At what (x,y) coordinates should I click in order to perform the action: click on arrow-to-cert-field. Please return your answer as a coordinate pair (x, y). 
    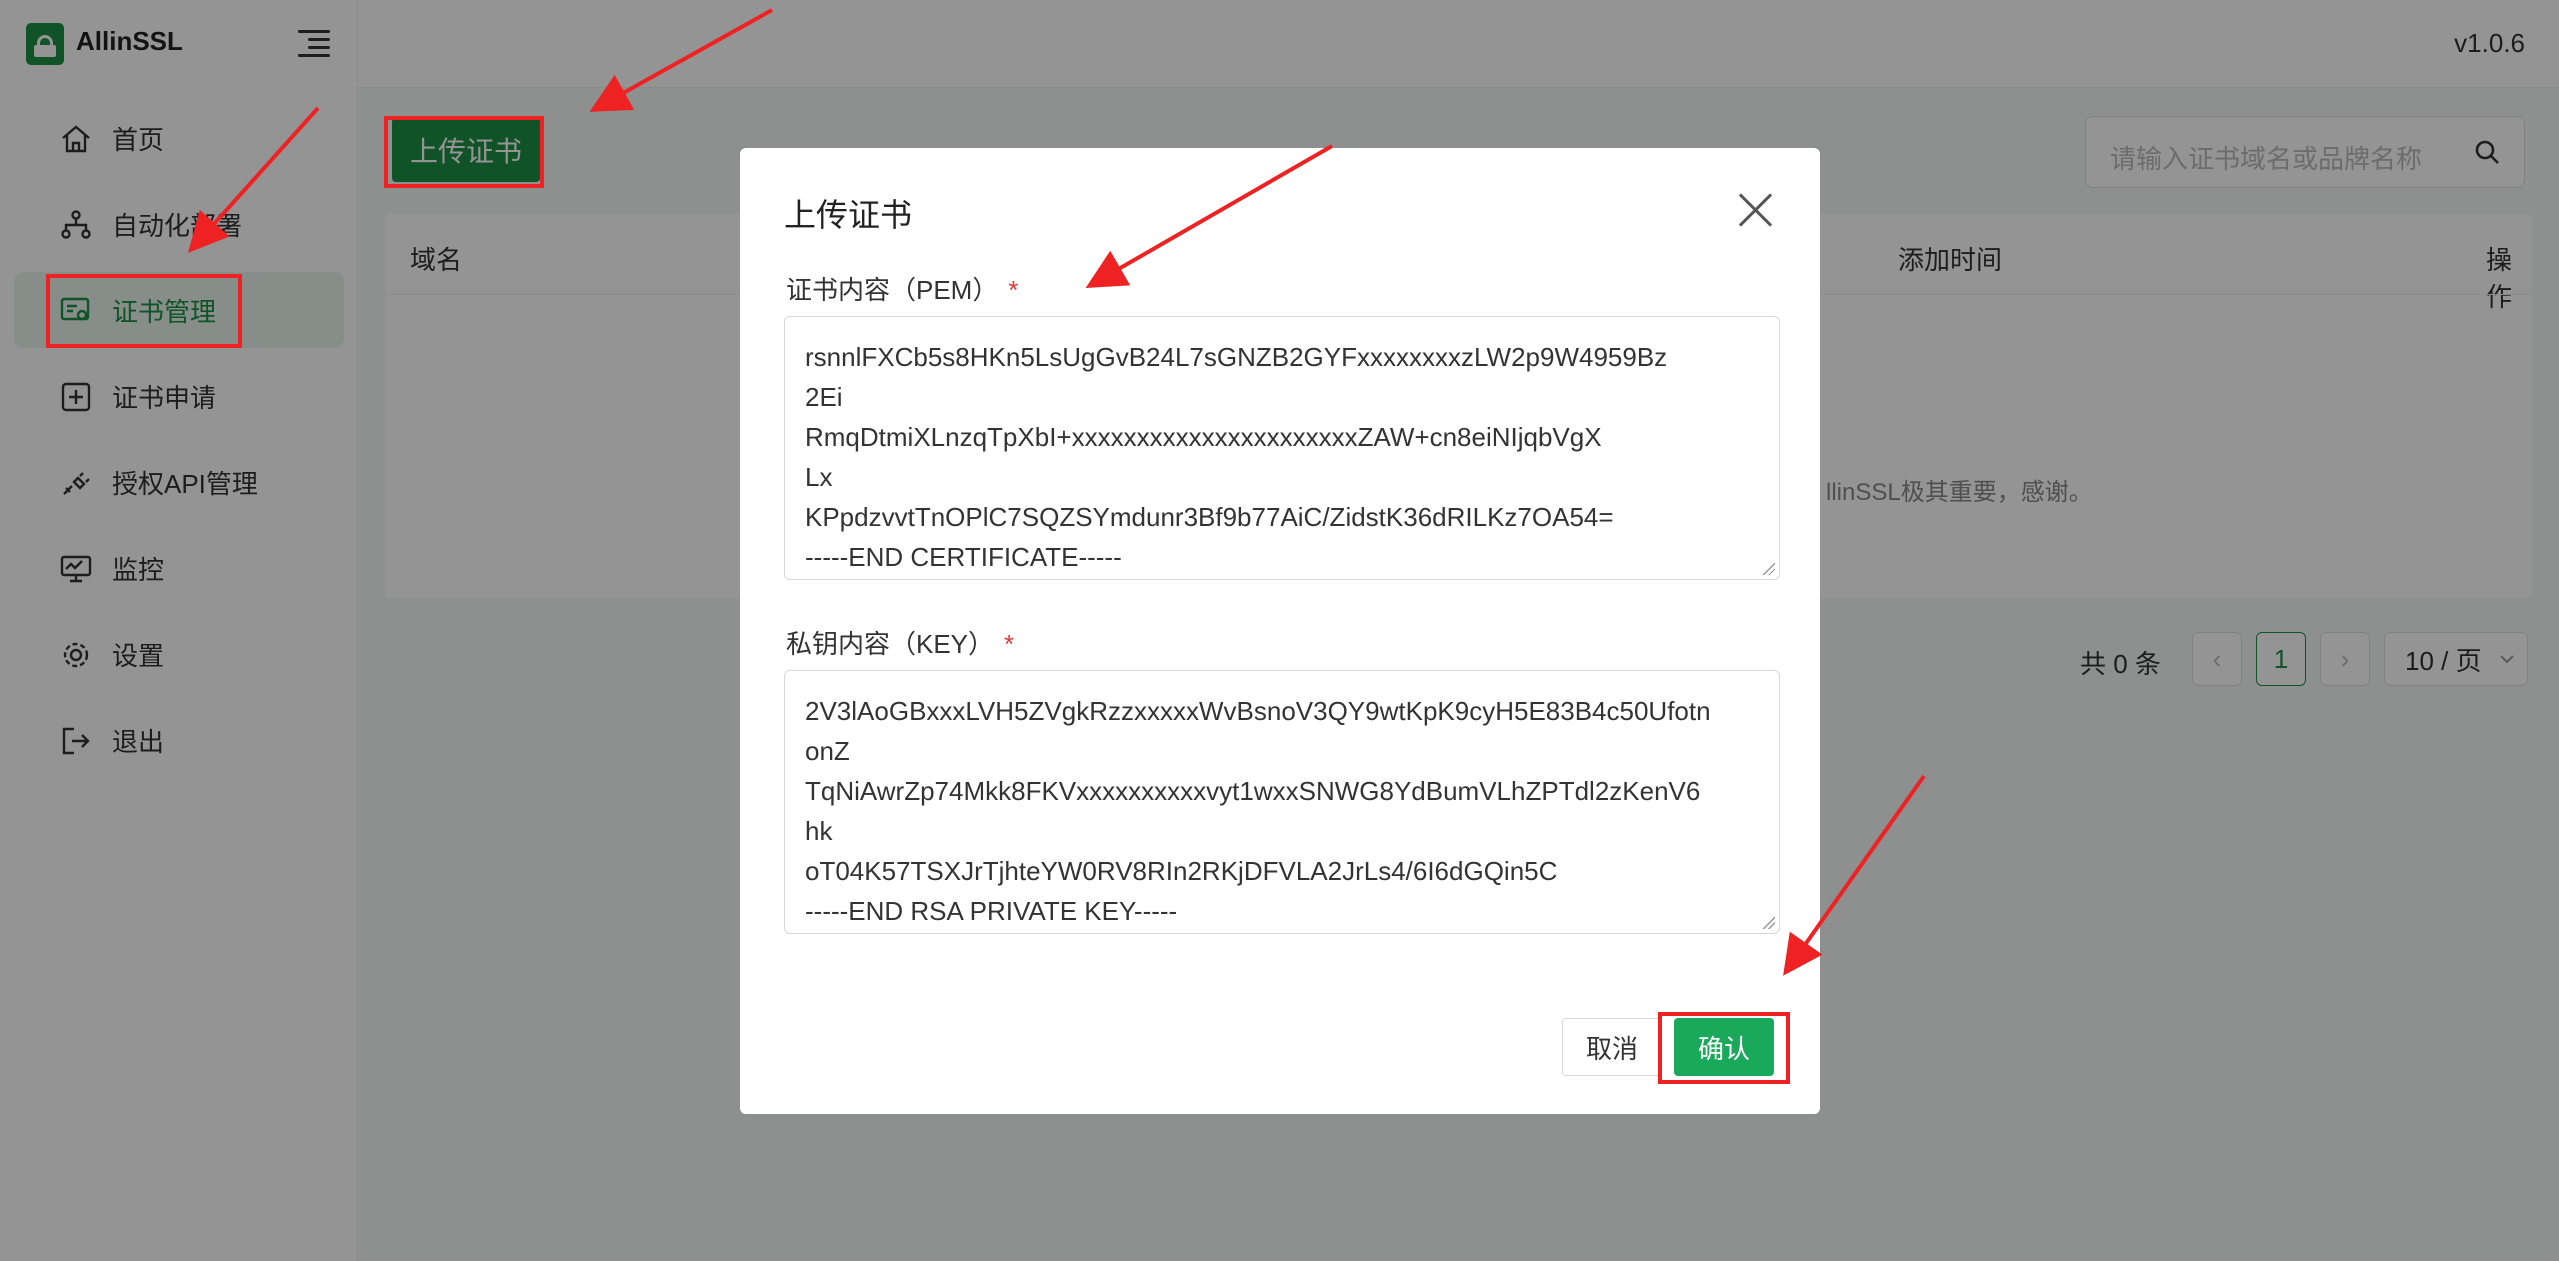
    Looking at the image, I should click on (1209, 216).